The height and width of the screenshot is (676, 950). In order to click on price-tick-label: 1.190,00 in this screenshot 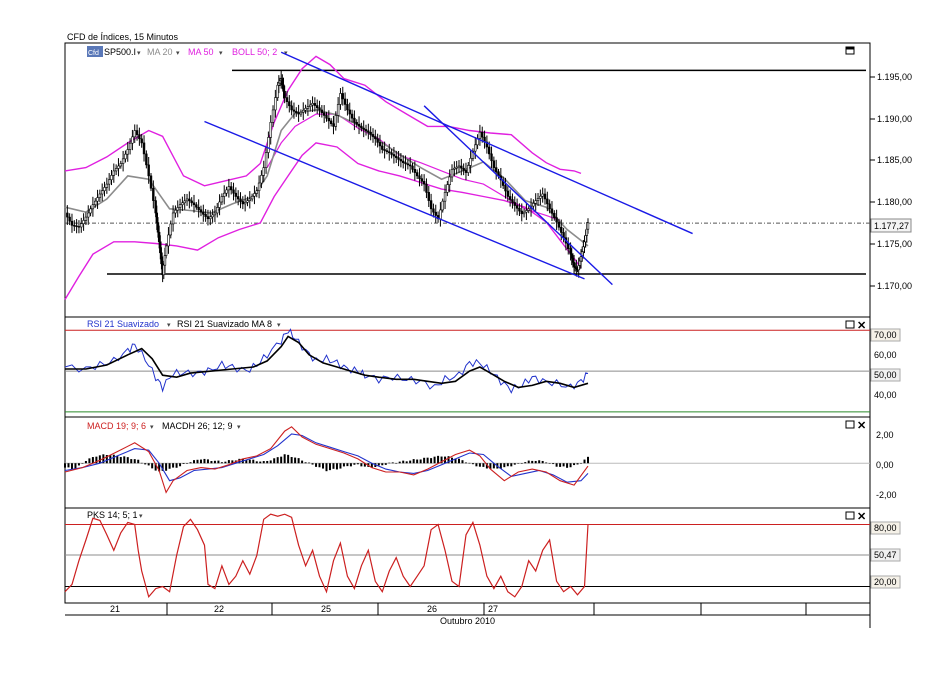, I will do `click(894, 119)`.